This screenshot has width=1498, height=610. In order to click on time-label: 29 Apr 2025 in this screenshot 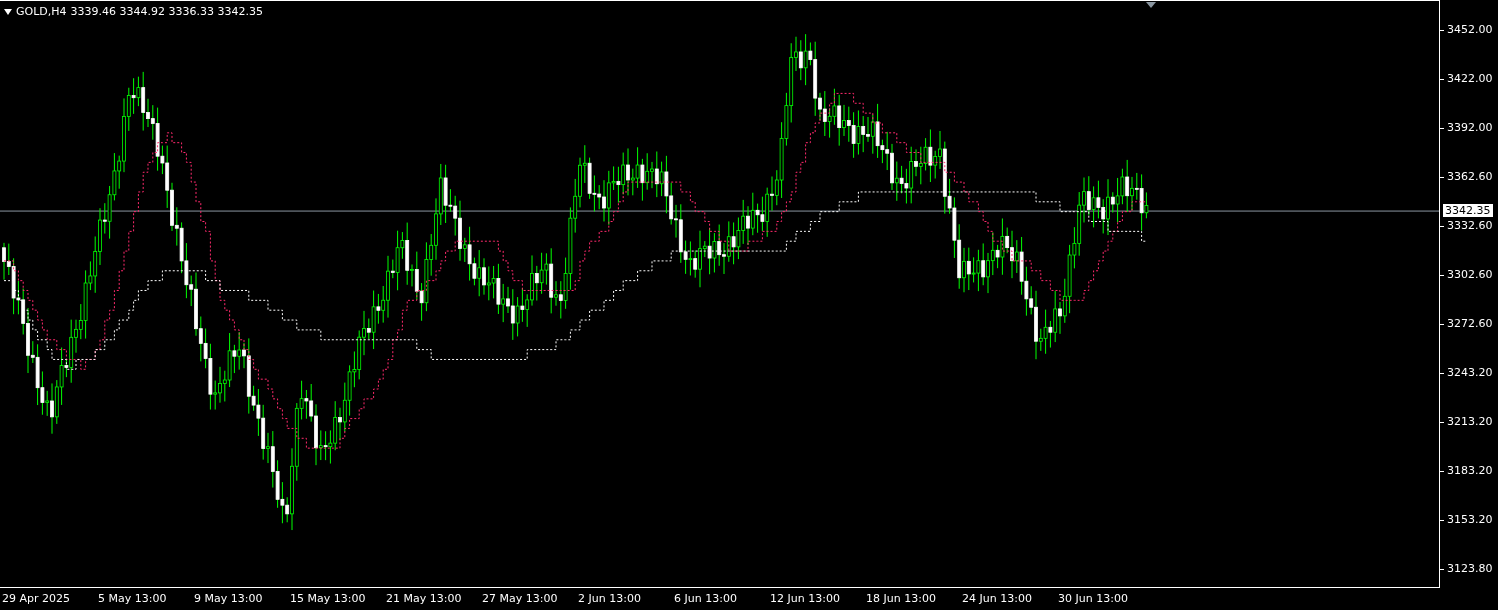, I will do `click(36, 598)`.